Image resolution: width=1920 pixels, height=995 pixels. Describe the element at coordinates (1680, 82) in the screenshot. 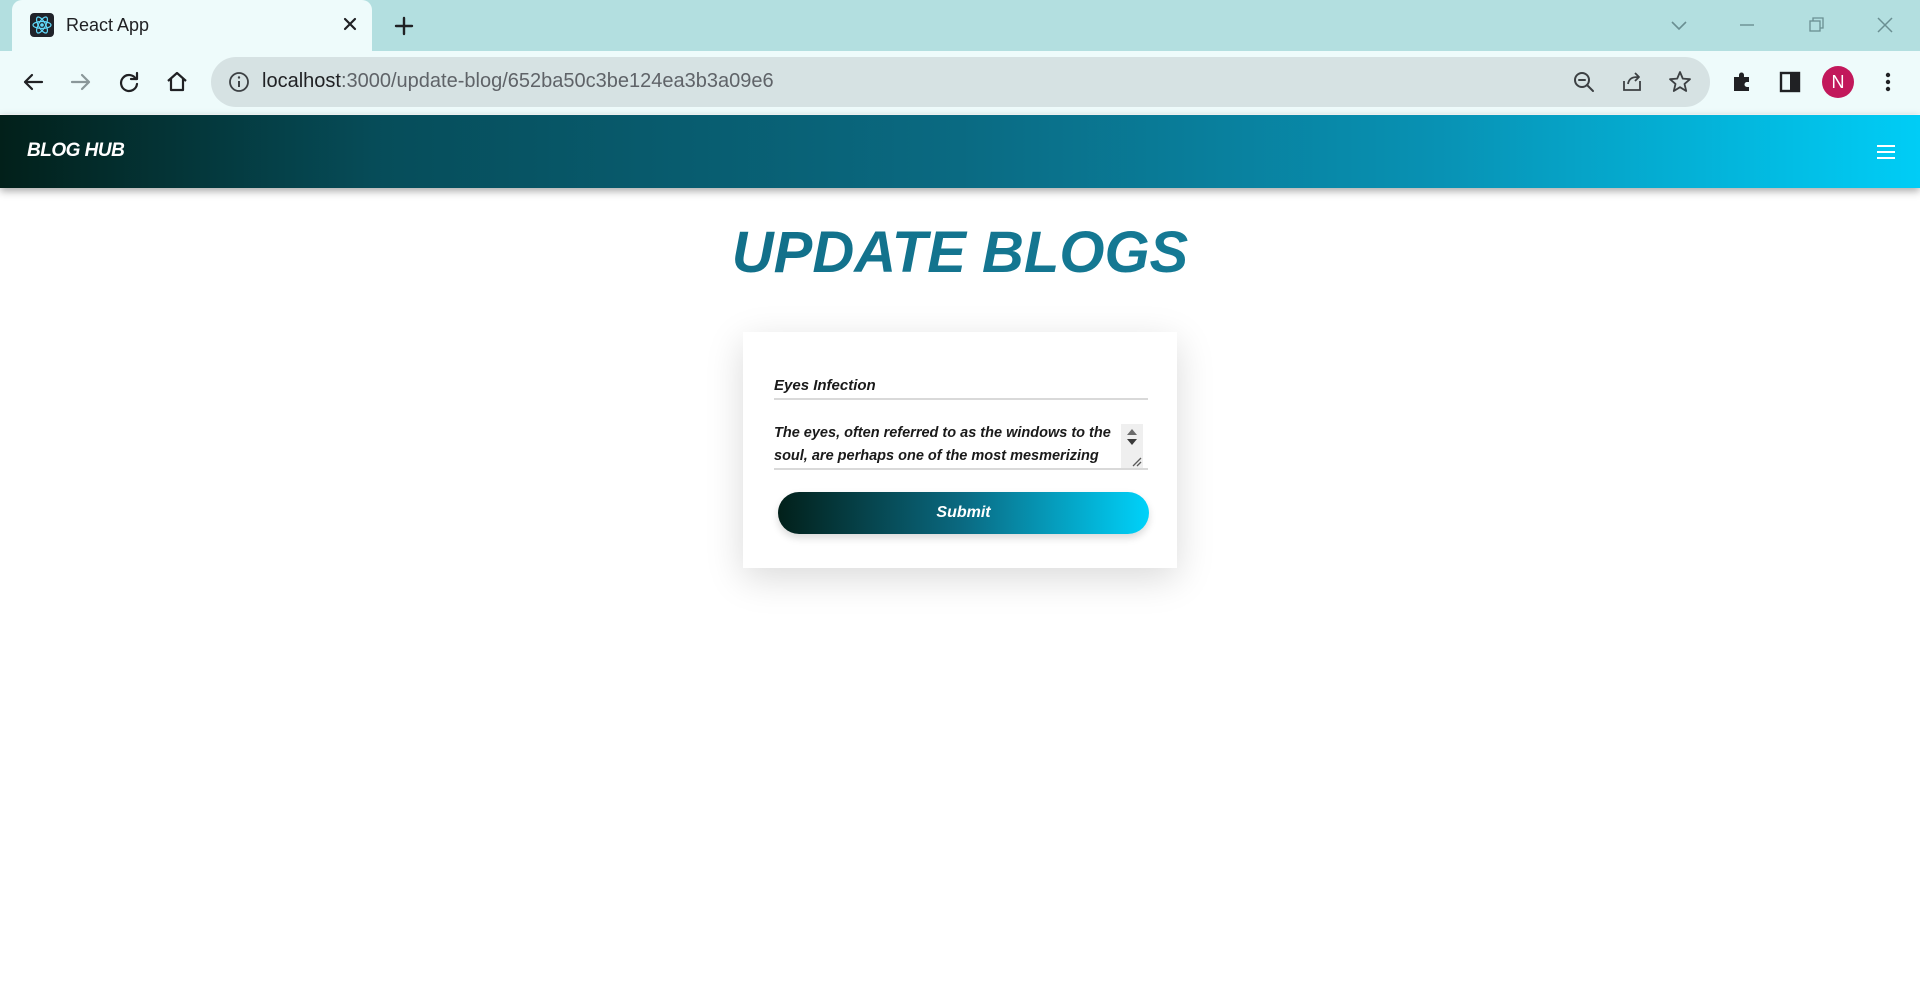

I see `bookmark-star-icon` at that location.